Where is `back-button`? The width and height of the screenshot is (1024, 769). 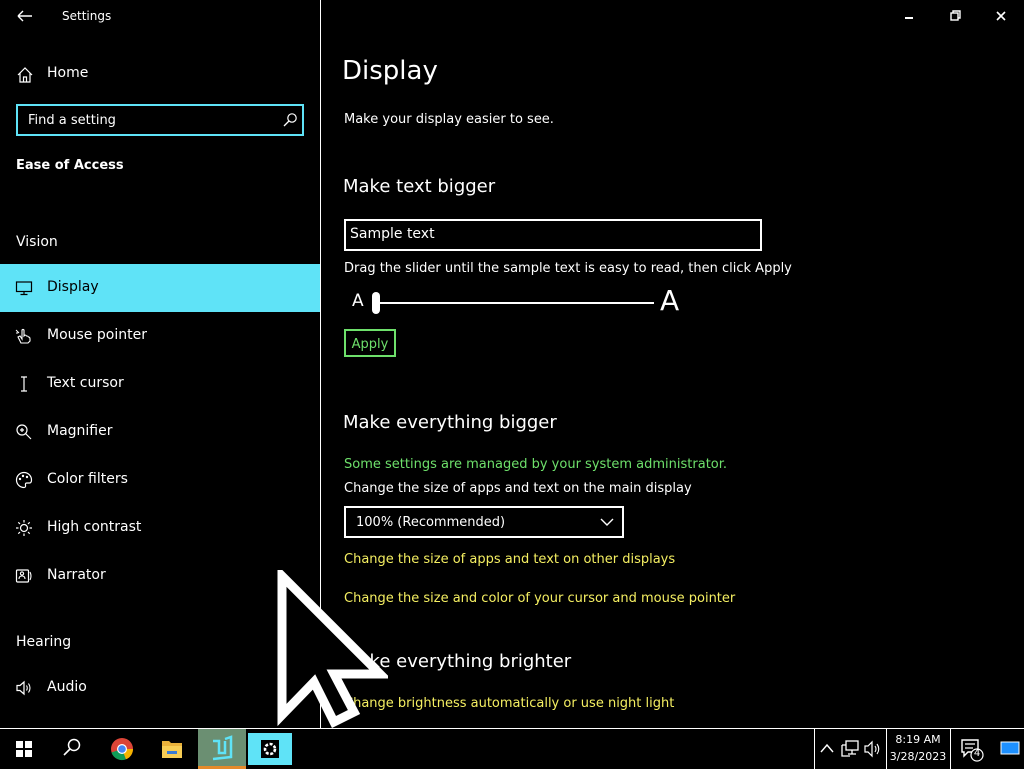 back-button is located at coordinates (24, 16).